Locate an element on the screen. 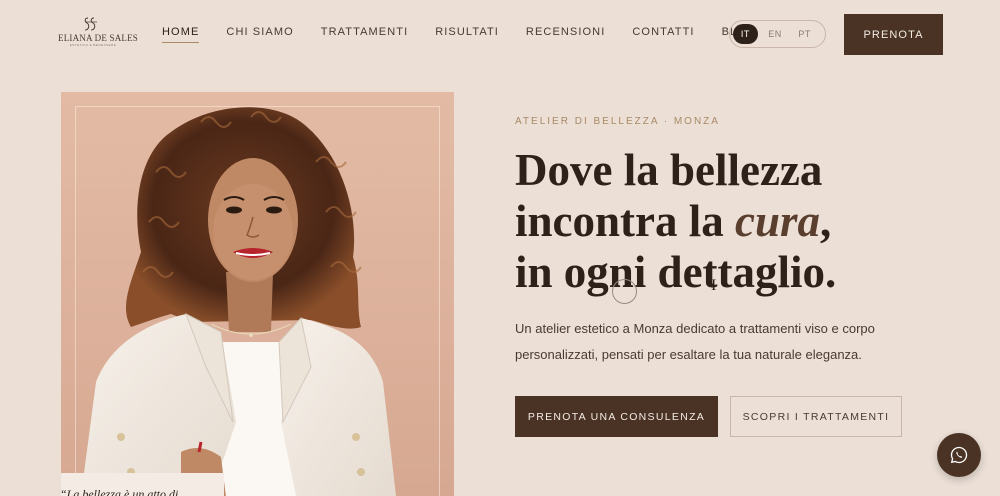  headline-line-1: Dove la bellezza is located at coordinates (669, 170).